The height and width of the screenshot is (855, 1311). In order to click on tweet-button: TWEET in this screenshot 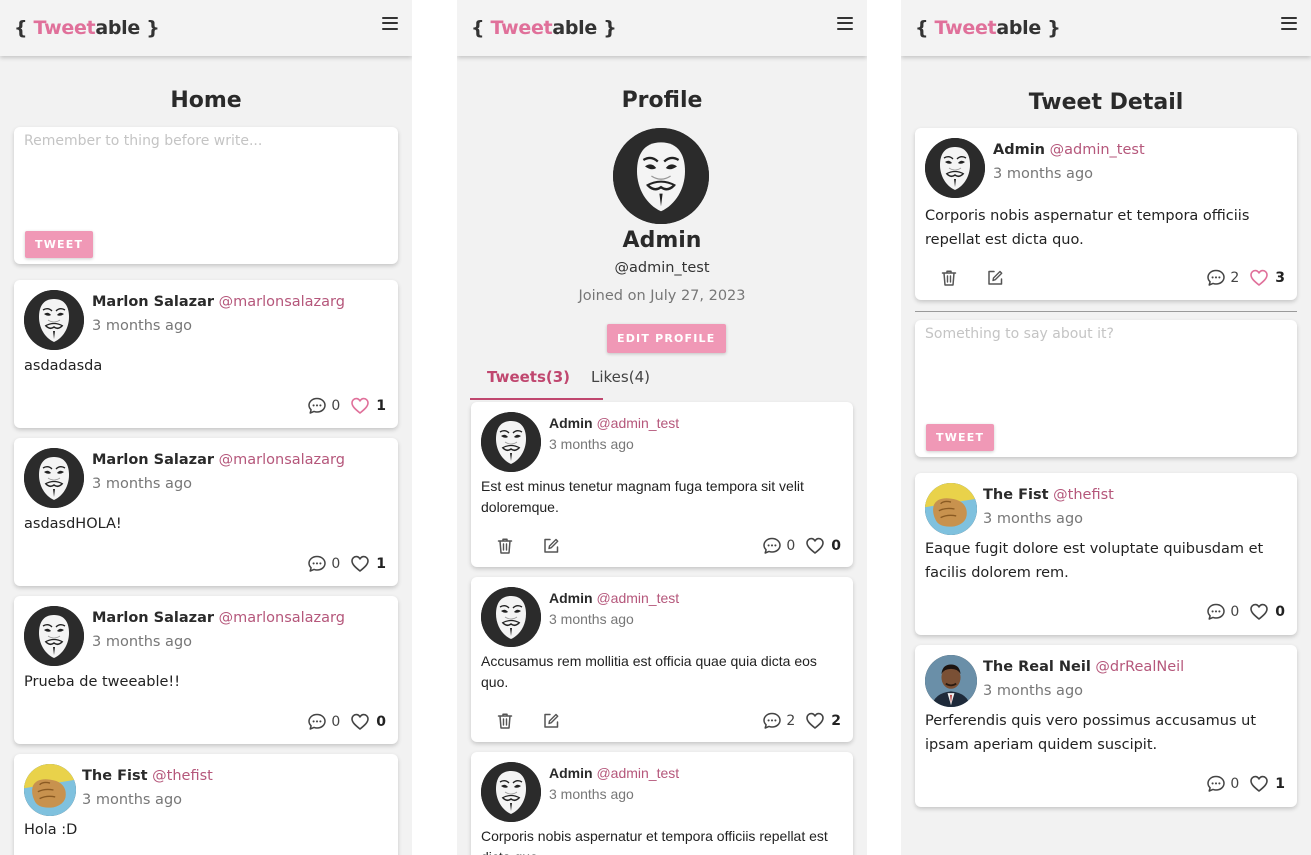, I will do `click(59, 244)`.